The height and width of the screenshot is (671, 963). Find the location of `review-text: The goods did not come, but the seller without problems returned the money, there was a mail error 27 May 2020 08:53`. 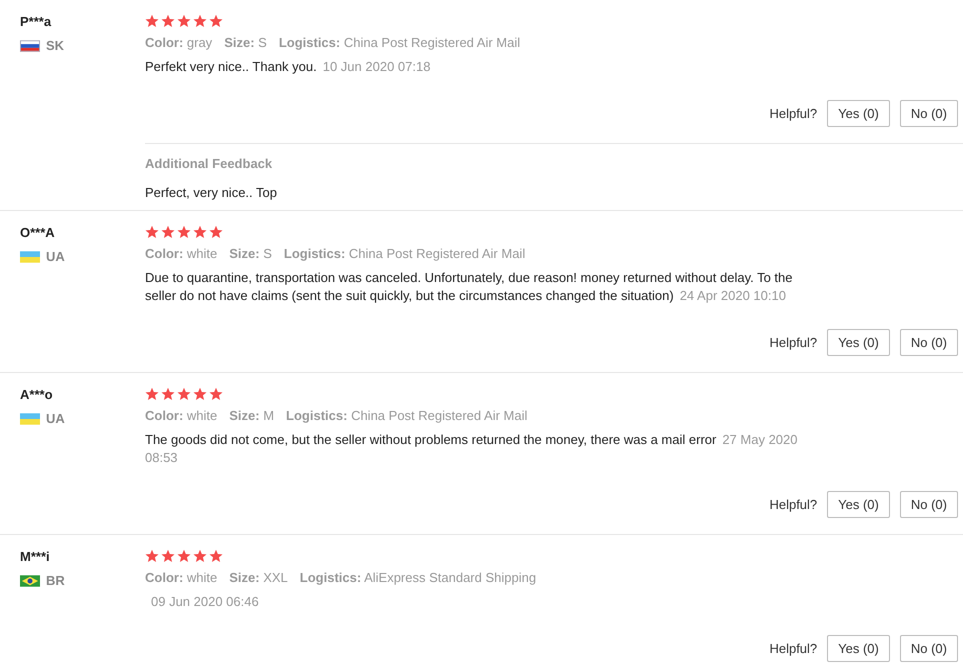

review-text: The goods did not come, but the seller without problems returned the money, there was a mail error 27 May 2020 08:53 is located at coordinates (471, 449).